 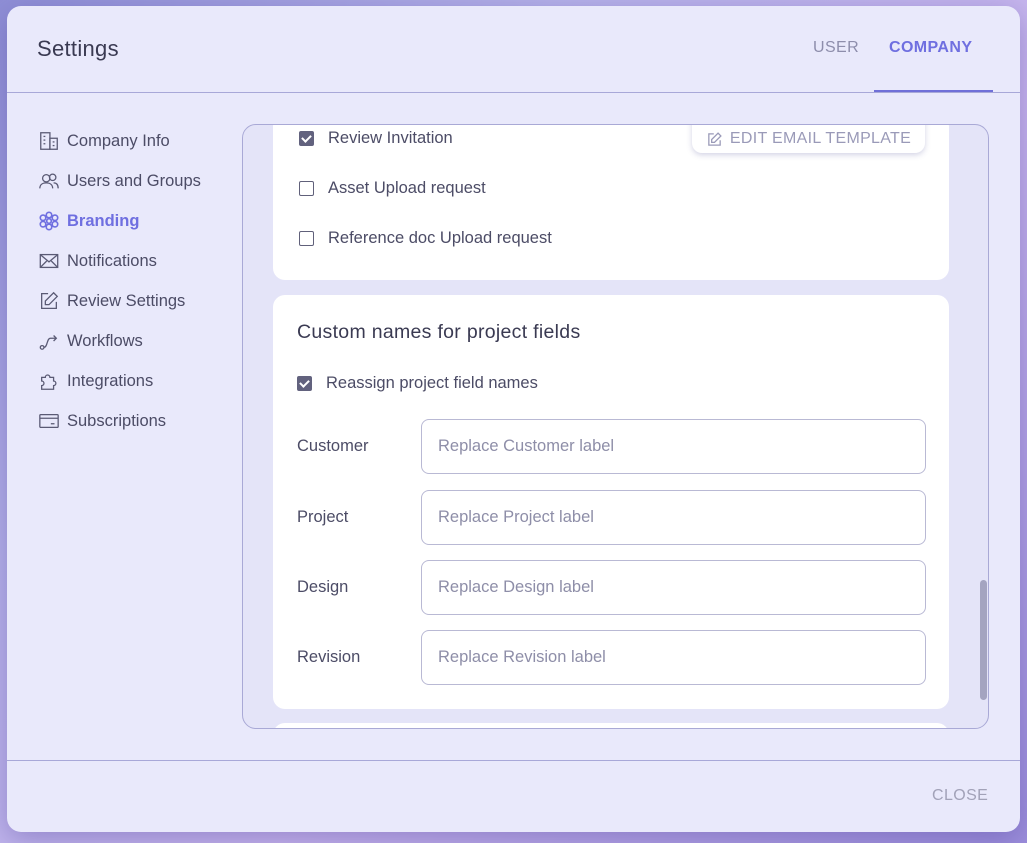 I want to click on project-label: Project, so click(x=323, y=517).